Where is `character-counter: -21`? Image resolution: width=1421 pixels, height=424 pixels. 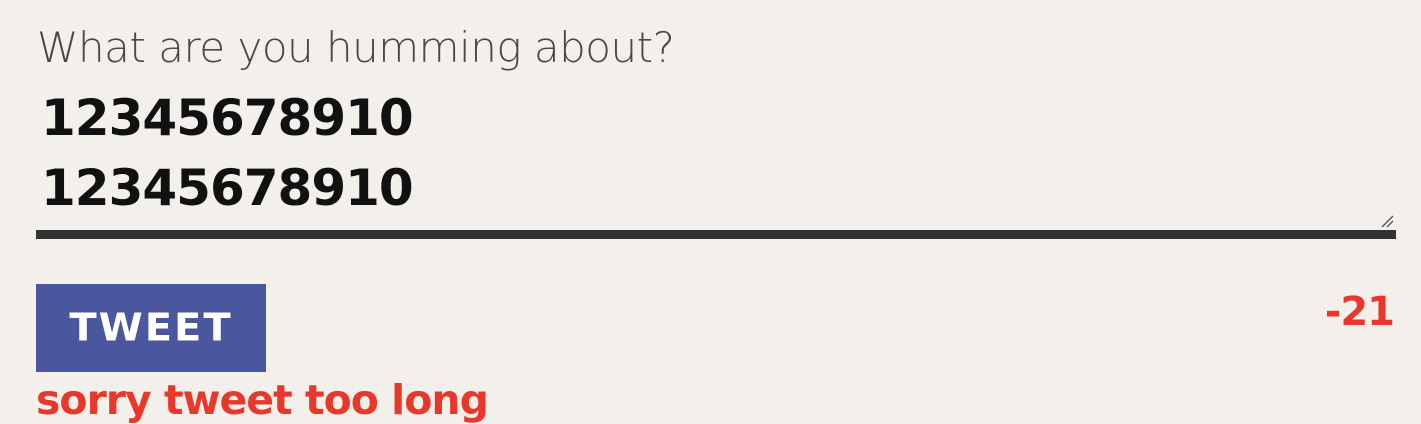
character-counter: -21 is located at coordinates (1359, 312).